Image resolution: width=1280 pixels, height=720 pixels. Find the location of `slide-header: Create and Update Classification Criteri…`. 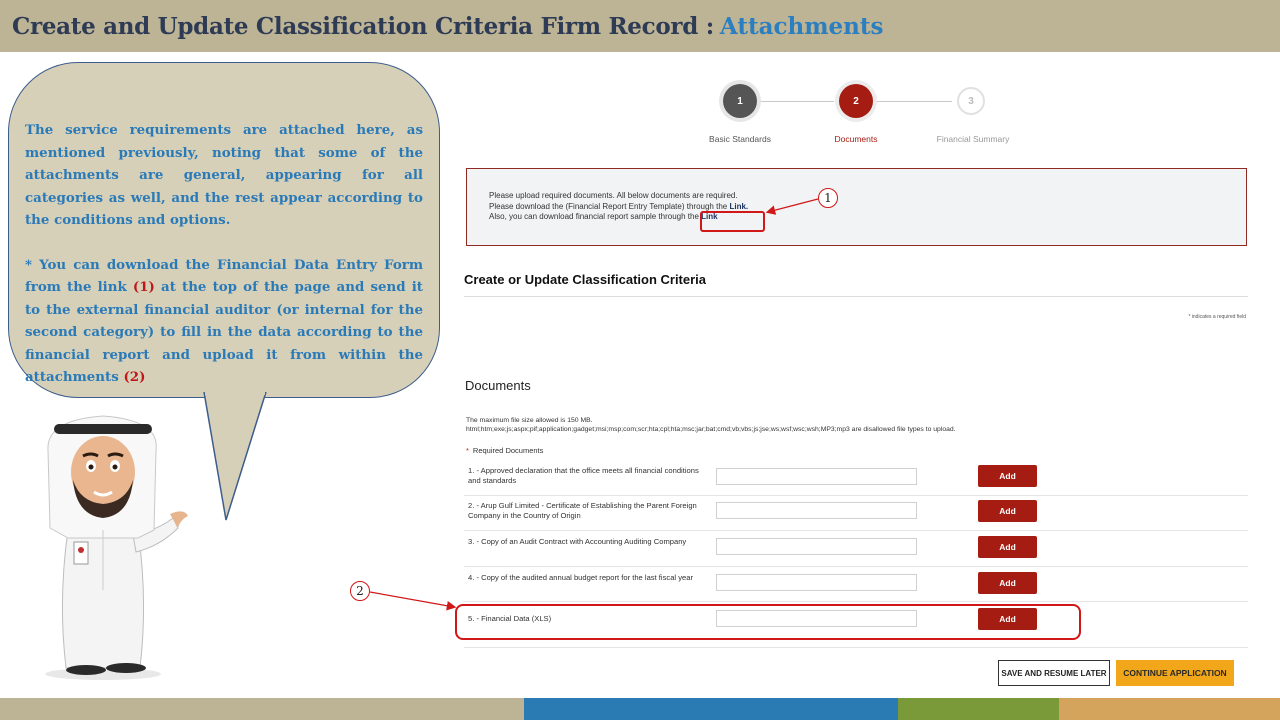

slide-header: Create and Update Classification Criteri… is located at coordinates (640, 26).